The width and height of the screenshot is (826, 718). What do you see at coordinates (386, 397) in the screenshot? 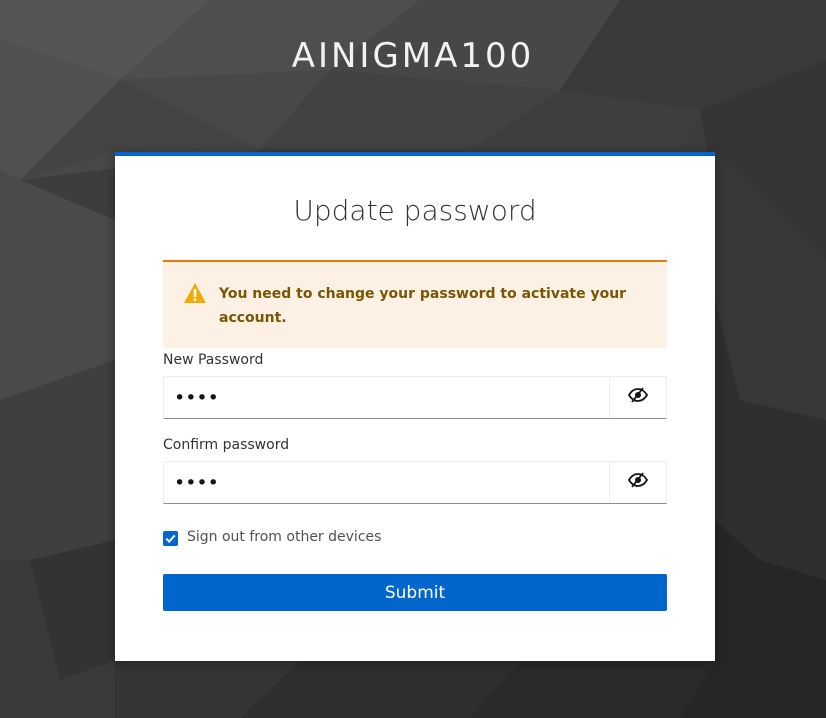
I see `new-password-input` at bounding box center [386, 397].